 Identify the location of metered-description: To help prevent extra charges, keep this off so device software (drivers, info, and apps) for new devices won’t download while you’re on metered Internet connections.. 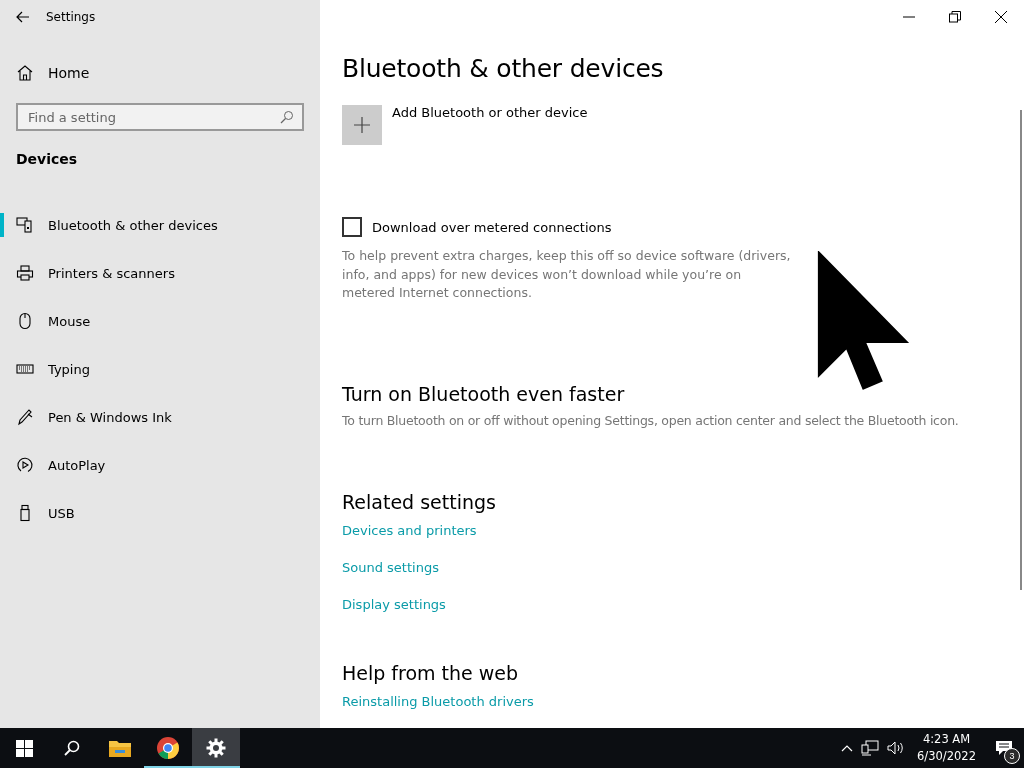
(567, 274).